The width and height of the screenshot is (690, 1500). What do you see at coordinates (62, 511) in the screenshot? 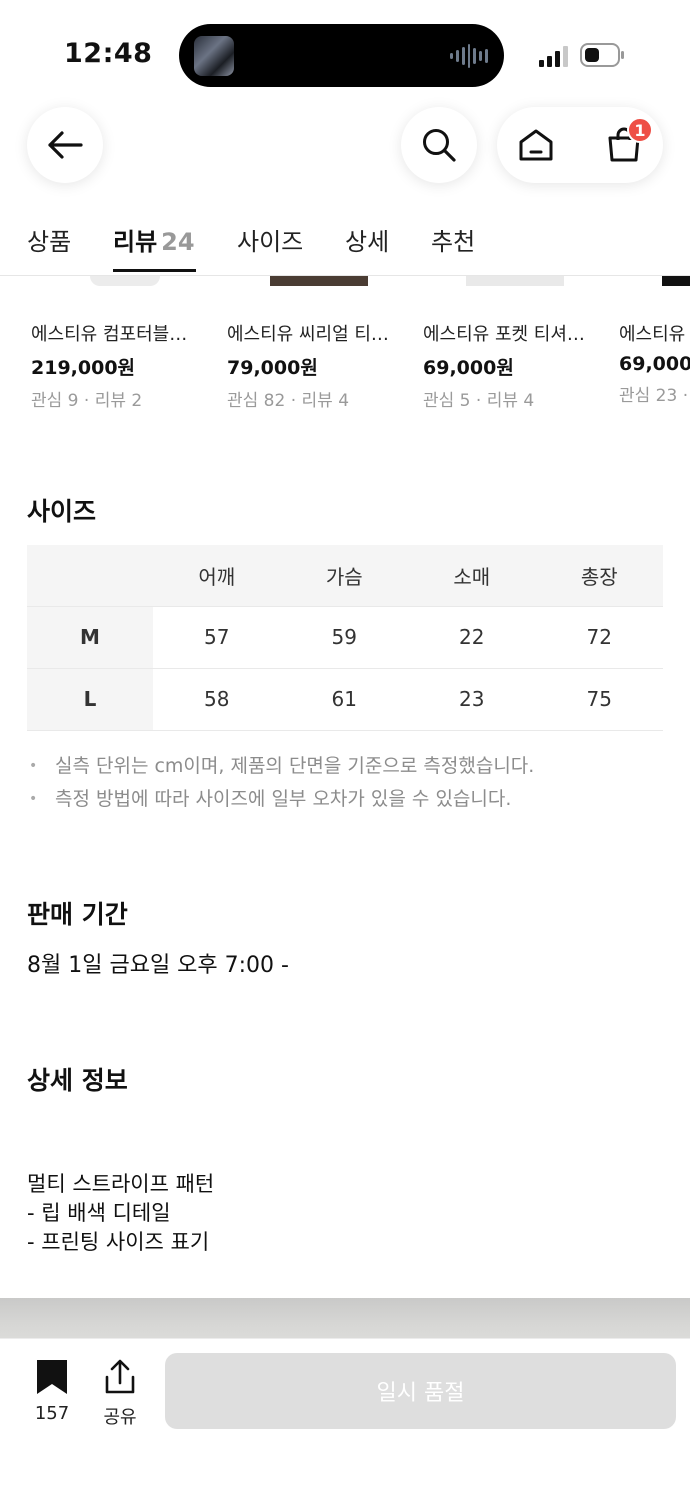
I see `size-section-title: 사이즈` at bounding box center [62, 511].